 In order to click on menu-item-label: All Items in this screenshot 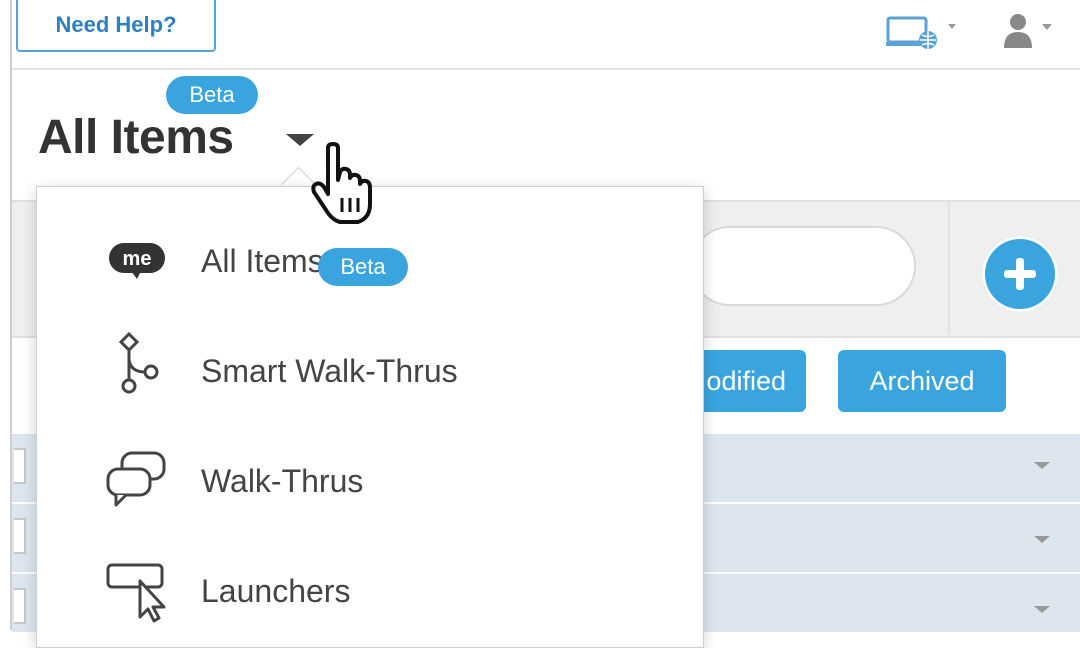, I will do `click(262, 261)`.